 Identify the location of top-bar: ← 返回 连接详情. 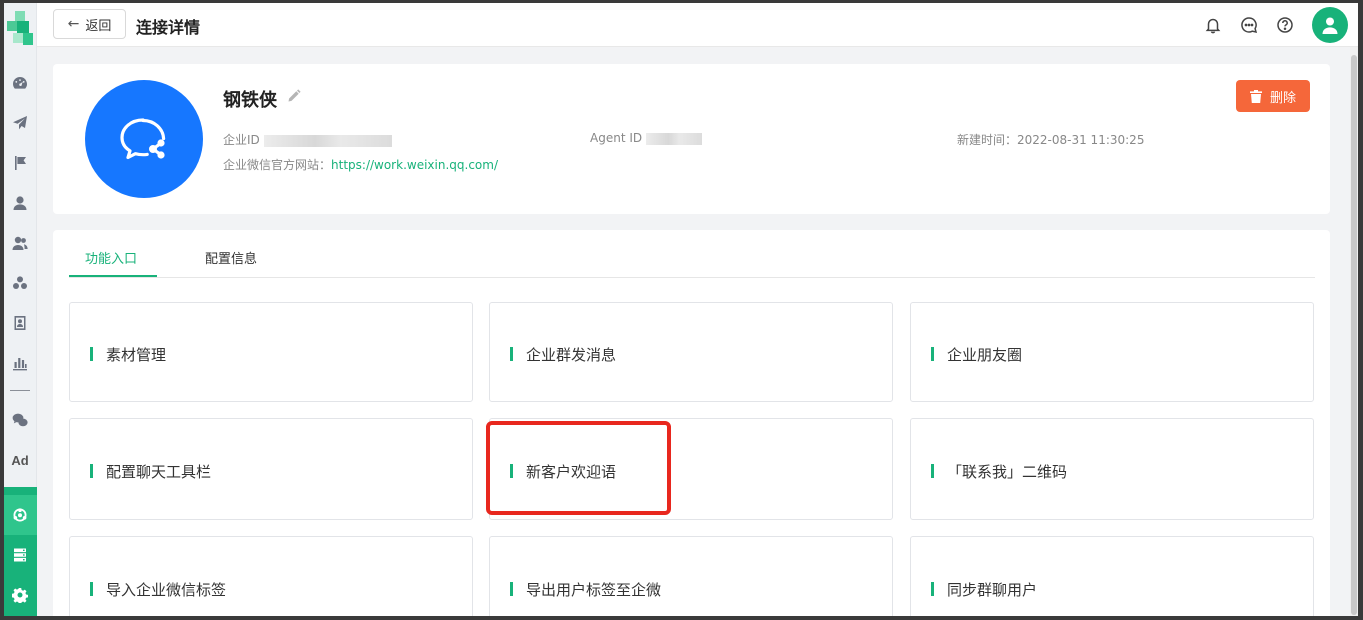
(697, 25).